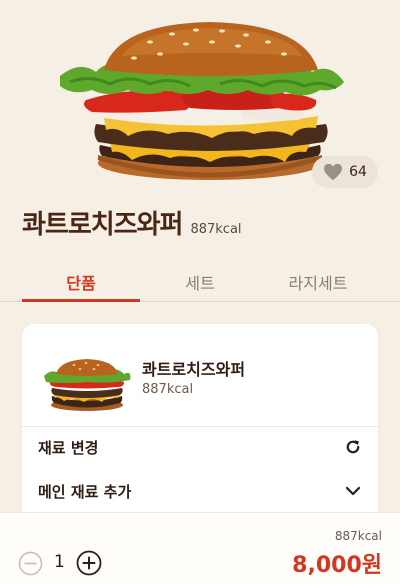  I want to click on add-main-ingredient-row: 메인 재료 추가, so click(200, 491).